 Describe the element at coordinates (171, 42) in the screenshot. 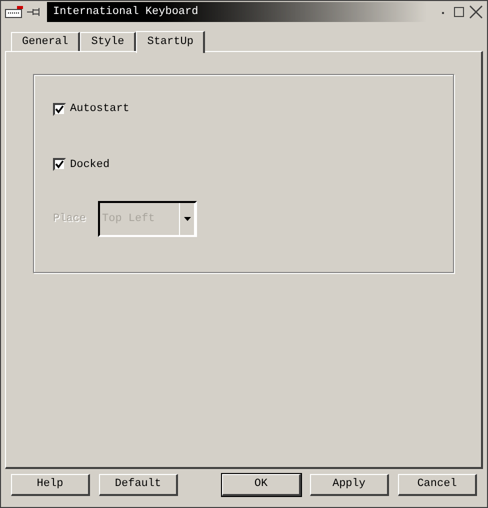

I see `tab: StartUp` at that location.